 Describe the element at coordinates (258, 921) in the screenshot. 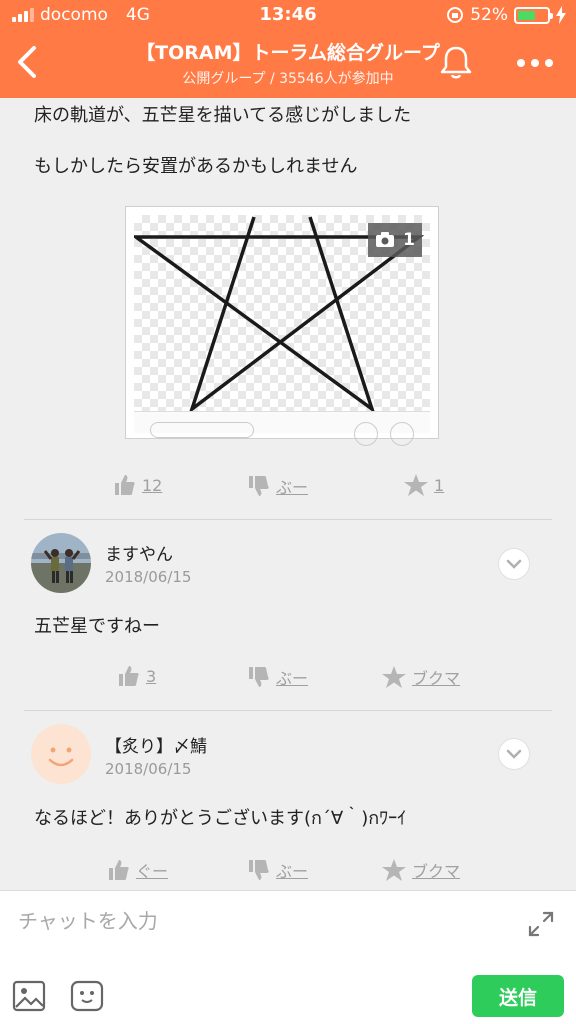

I see `chat-input` at that location.